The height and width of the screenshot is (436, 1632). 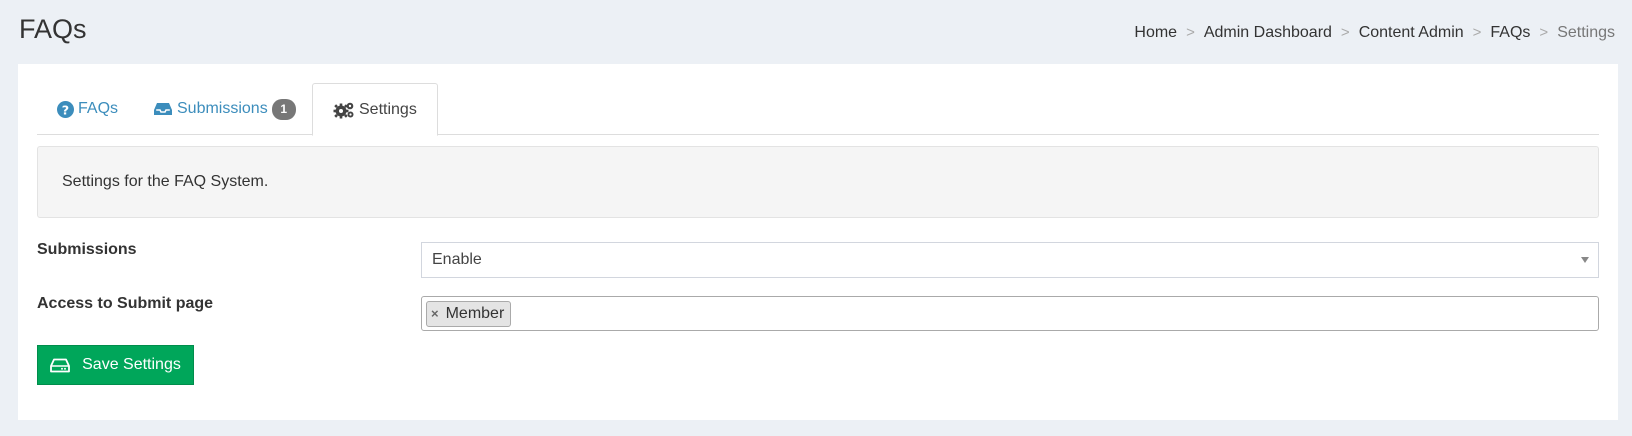 What do you see at coordinates (1510, 33) in the screenshot?
I see `breadcrumb-faqs: FAQs` at bounding box center [1510, 33].